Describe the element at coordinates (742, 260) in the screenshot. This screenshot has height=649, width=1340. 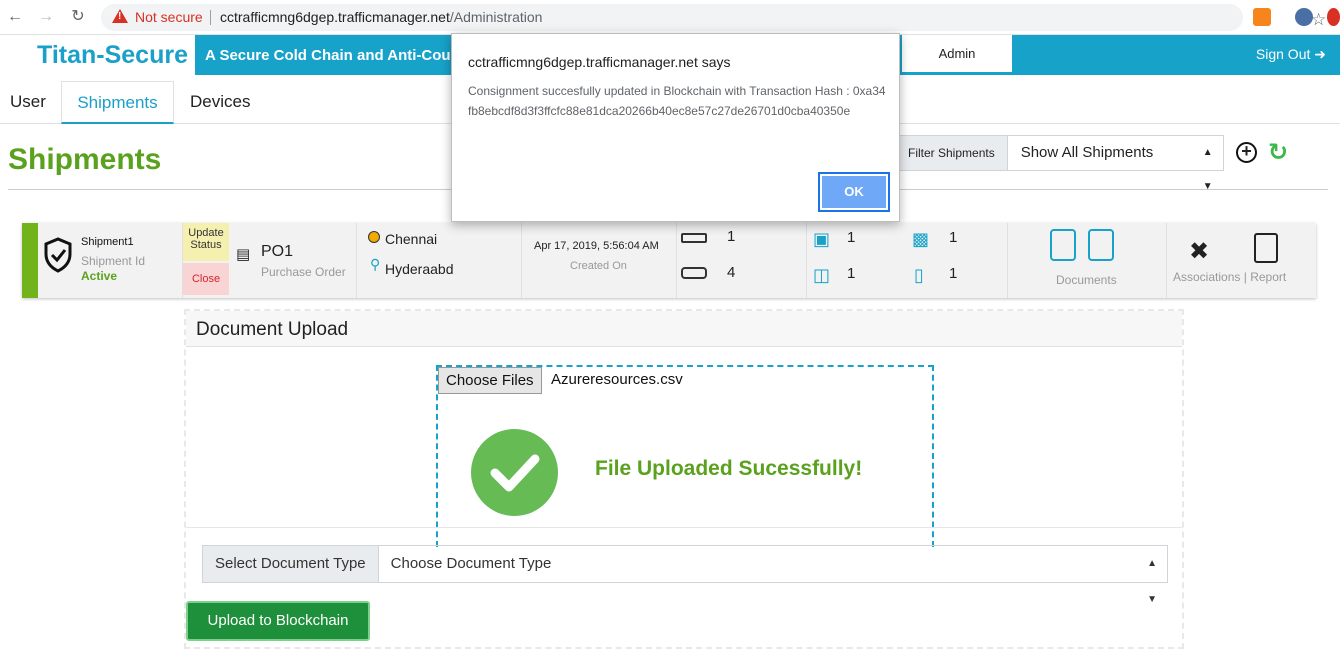
I see `device-counts-cell: 1 4` at that location.